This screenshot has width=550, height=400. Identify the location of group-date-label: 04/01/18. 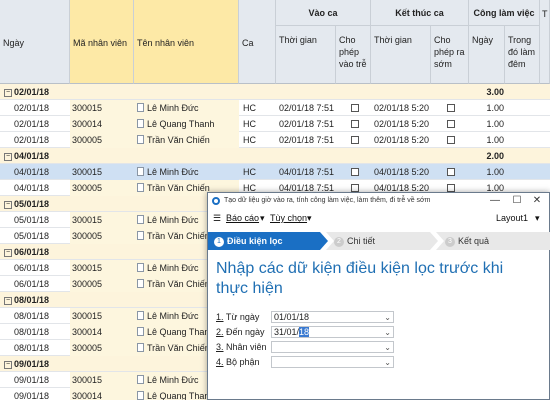
(32, 156).